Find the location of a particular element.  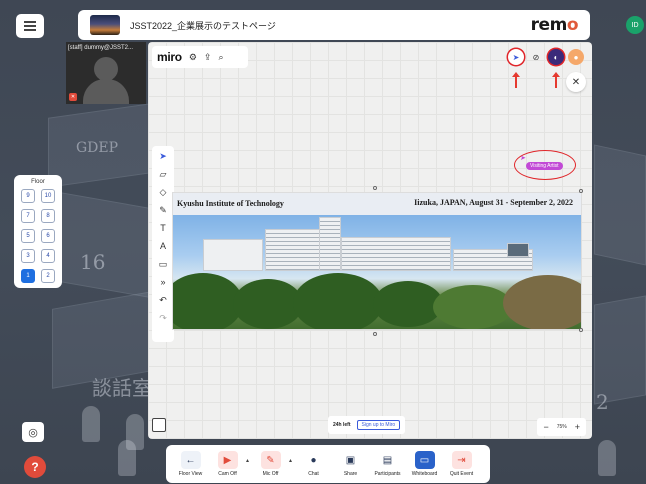

event-thumbnail is located at coordinates (105, 25).